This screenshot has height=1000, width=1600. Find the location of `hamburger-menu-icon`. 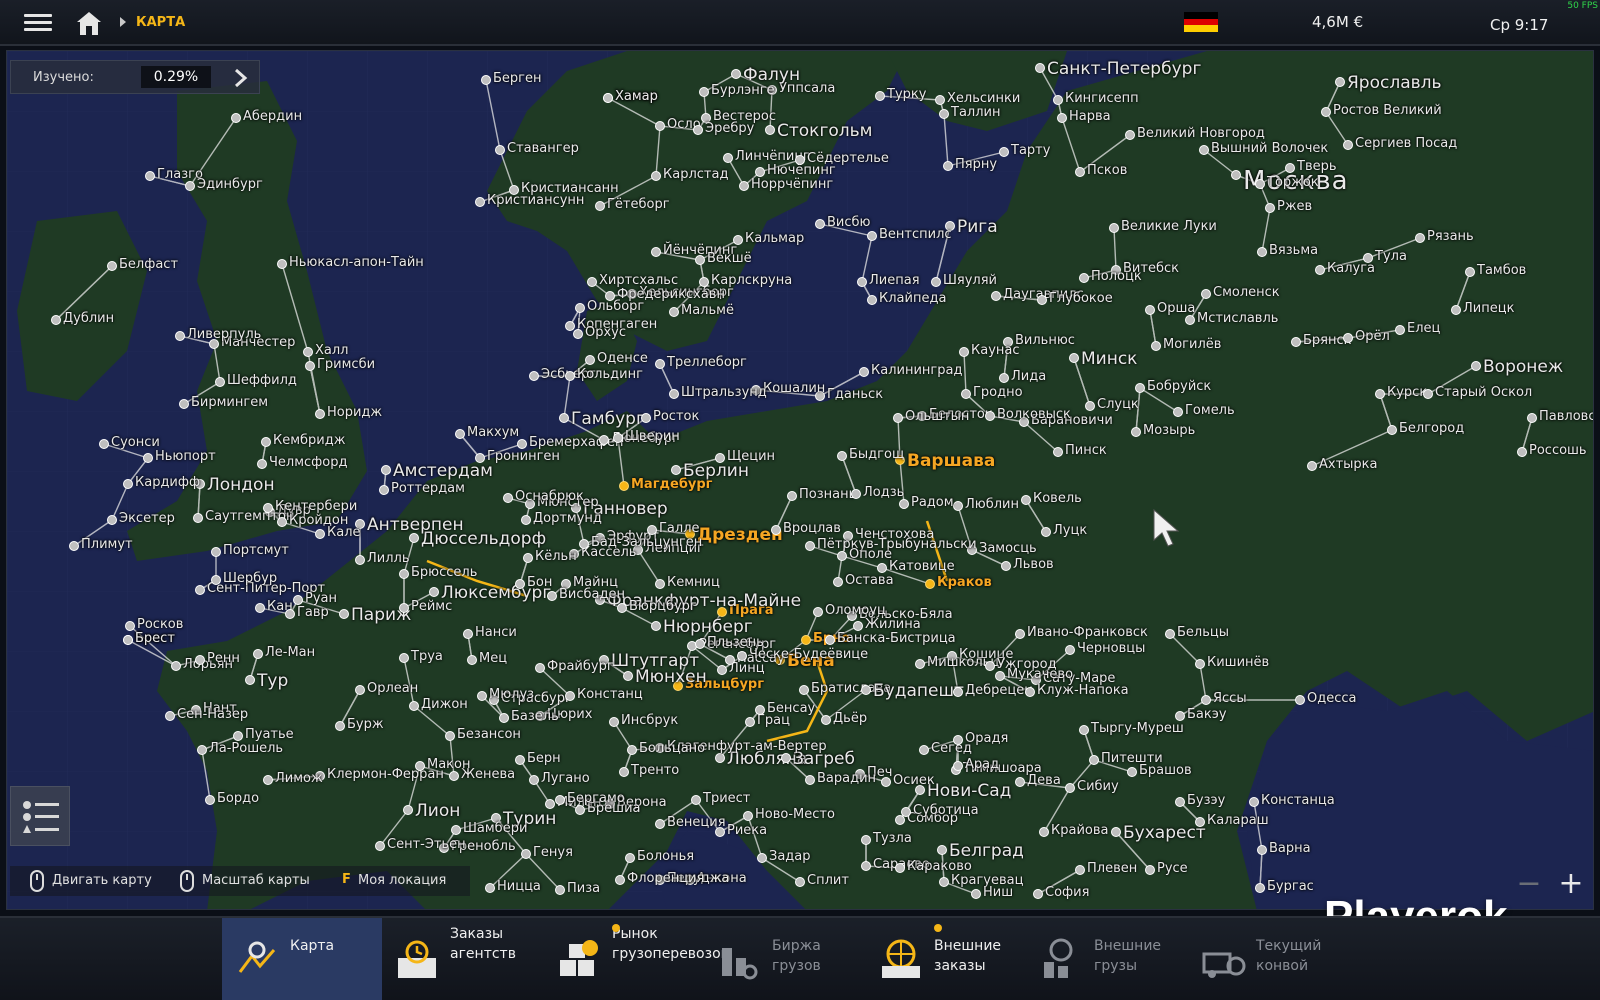

hamburger-menu-icon is located at coordinates (38, 23).